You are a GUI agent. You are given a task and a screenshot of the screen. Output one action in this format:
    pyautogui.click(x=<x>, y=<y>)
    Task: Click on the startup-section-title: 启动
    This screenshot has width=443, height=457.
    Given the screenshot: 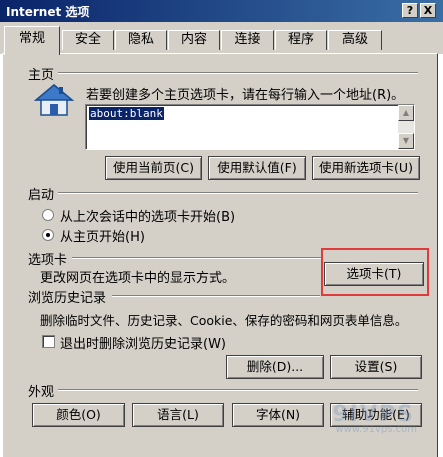 What is the action you would take?
    pyautogui.click(x=41, y=195)
    